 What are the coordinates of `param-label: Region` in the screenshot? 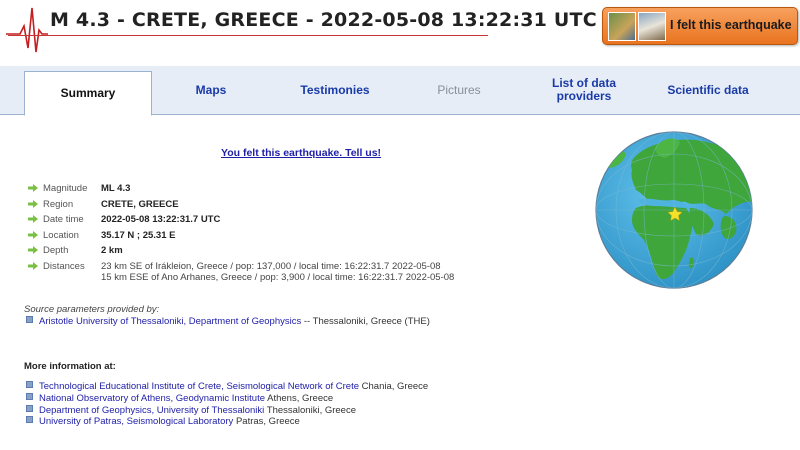 It's located at (58, 204).